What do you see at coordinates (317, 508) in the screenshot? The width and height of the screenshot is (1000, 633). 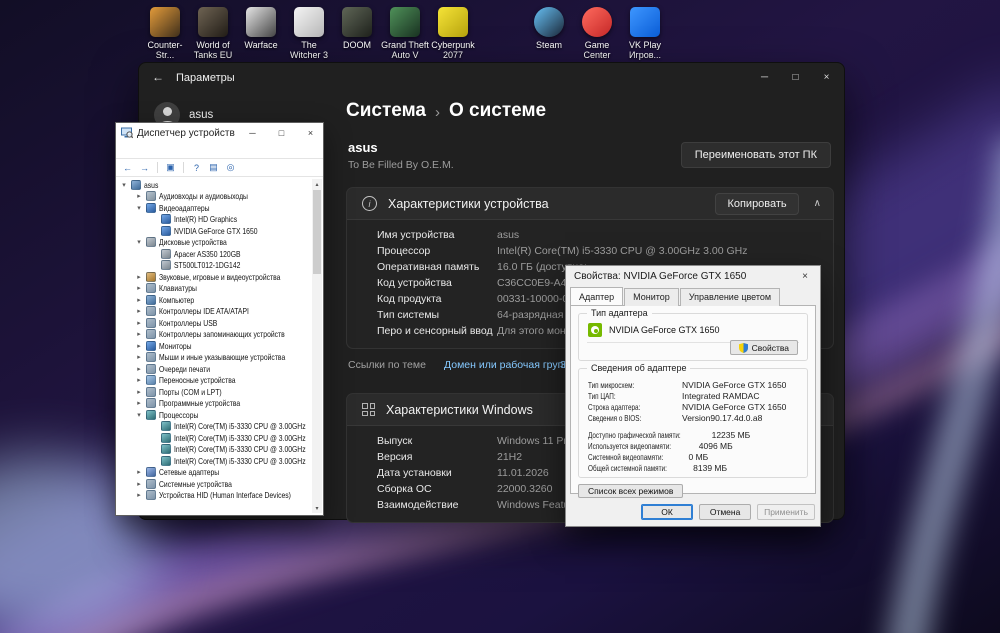 I see `scroll-down-icon: ▾` at bounding box center [317, 508].